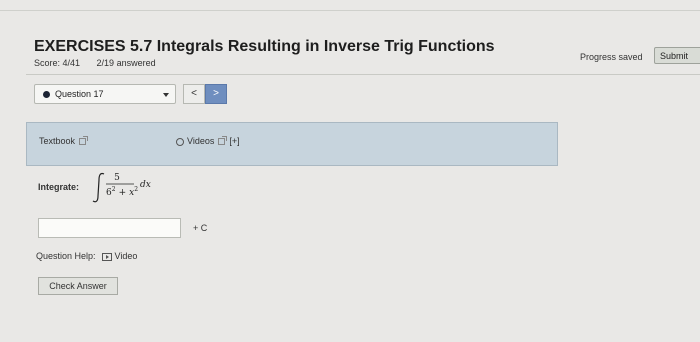 This screenshot has height=342, width=700. I want to click on check-answer-button: Check Answer, so click(78, 286).